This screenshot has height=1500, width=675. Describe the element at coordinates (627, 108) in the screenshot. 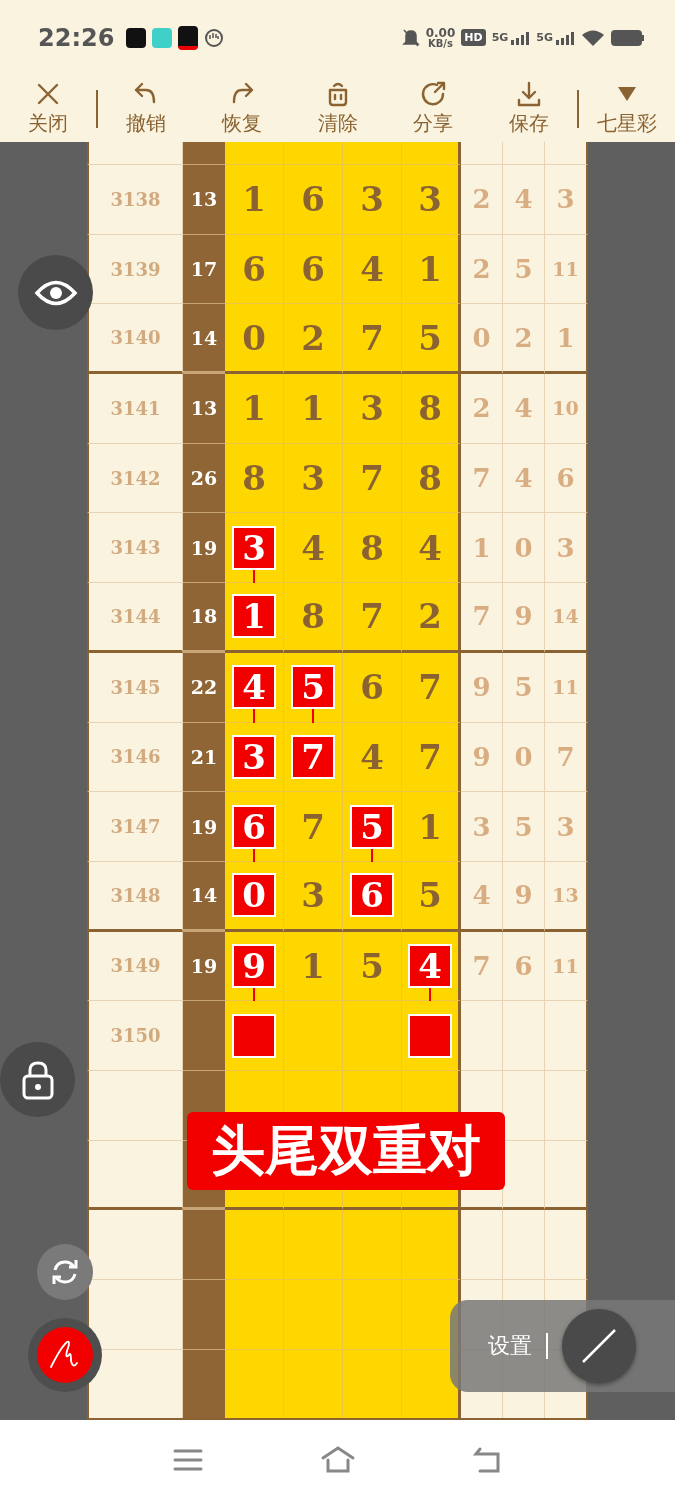

I see `toolbar-button: 七星彩` at that location.